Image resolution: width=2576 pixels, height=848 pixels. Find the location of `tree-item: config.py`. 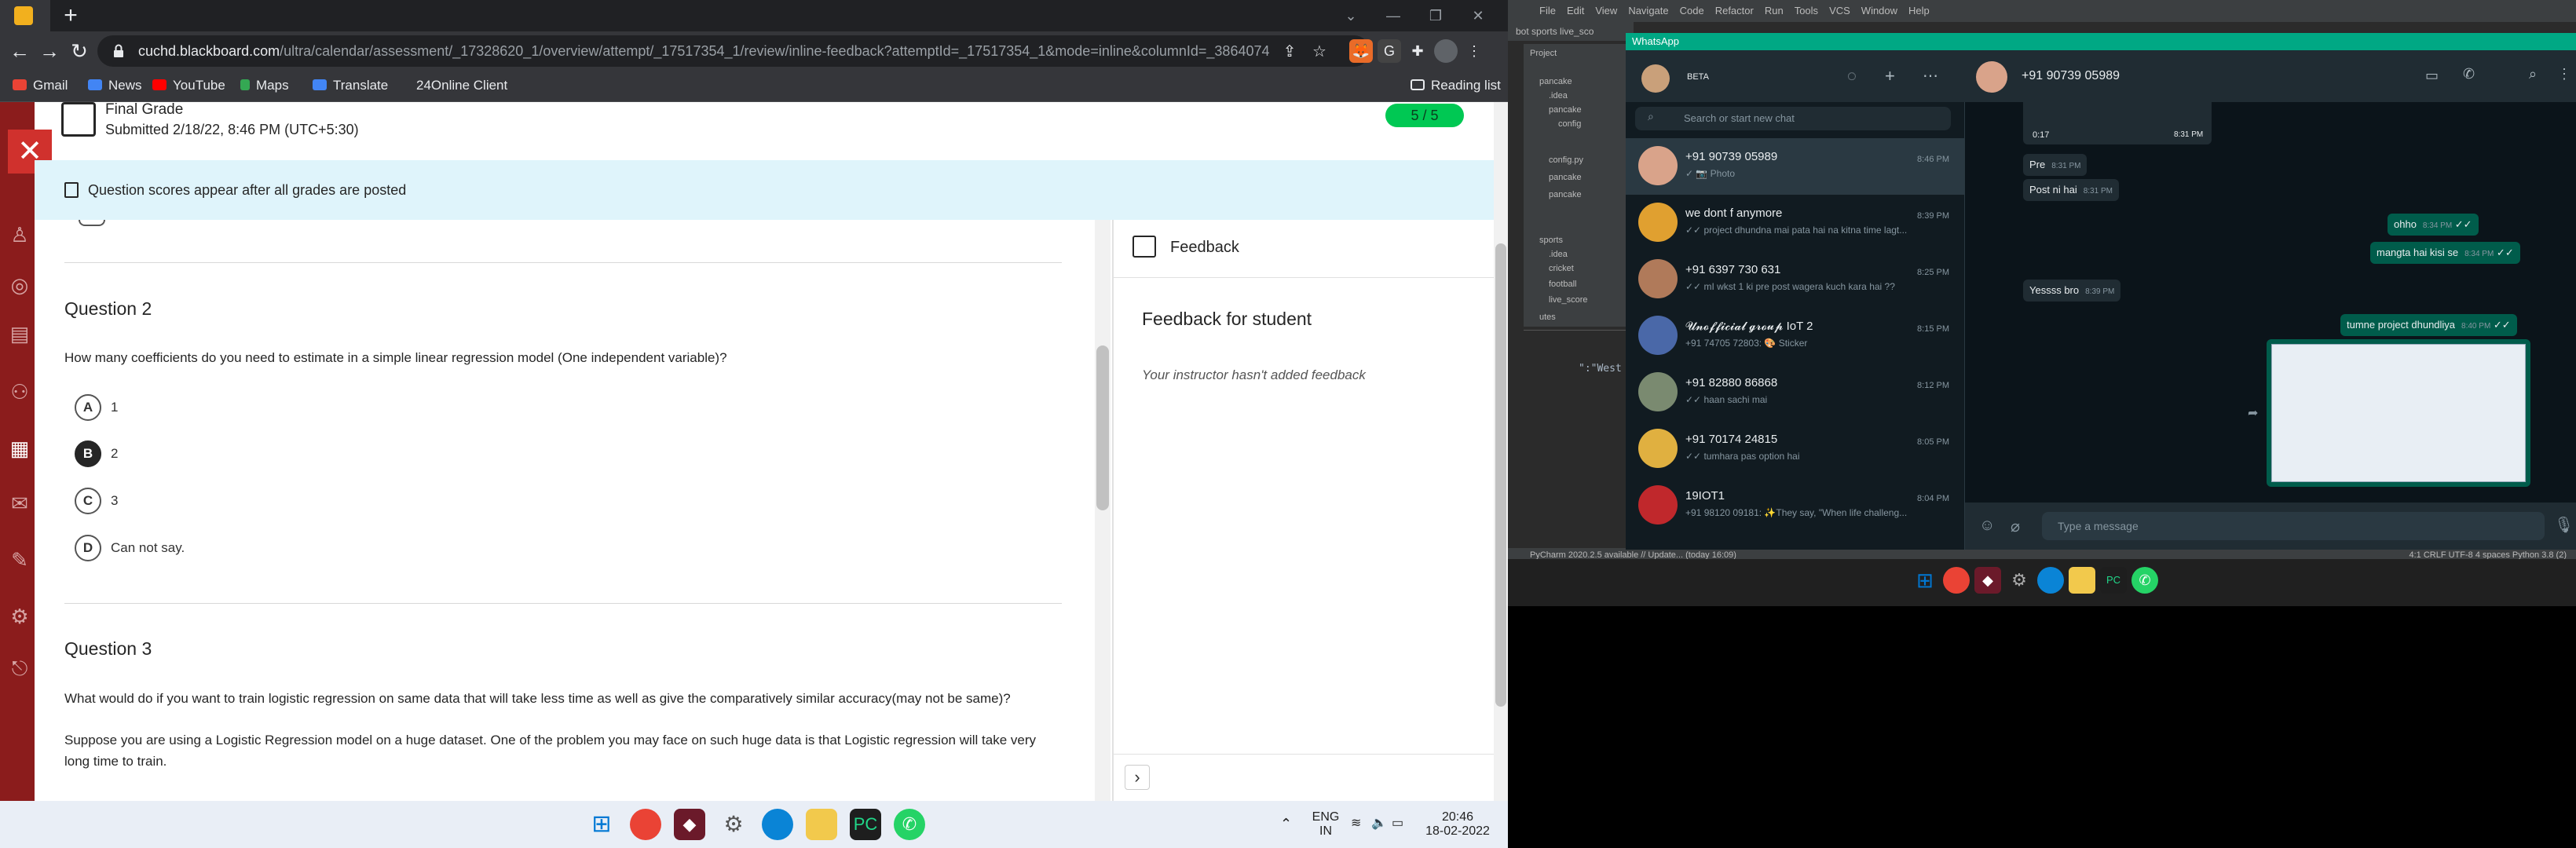

tree-item: config.py is located at coordinates (1566, 160).